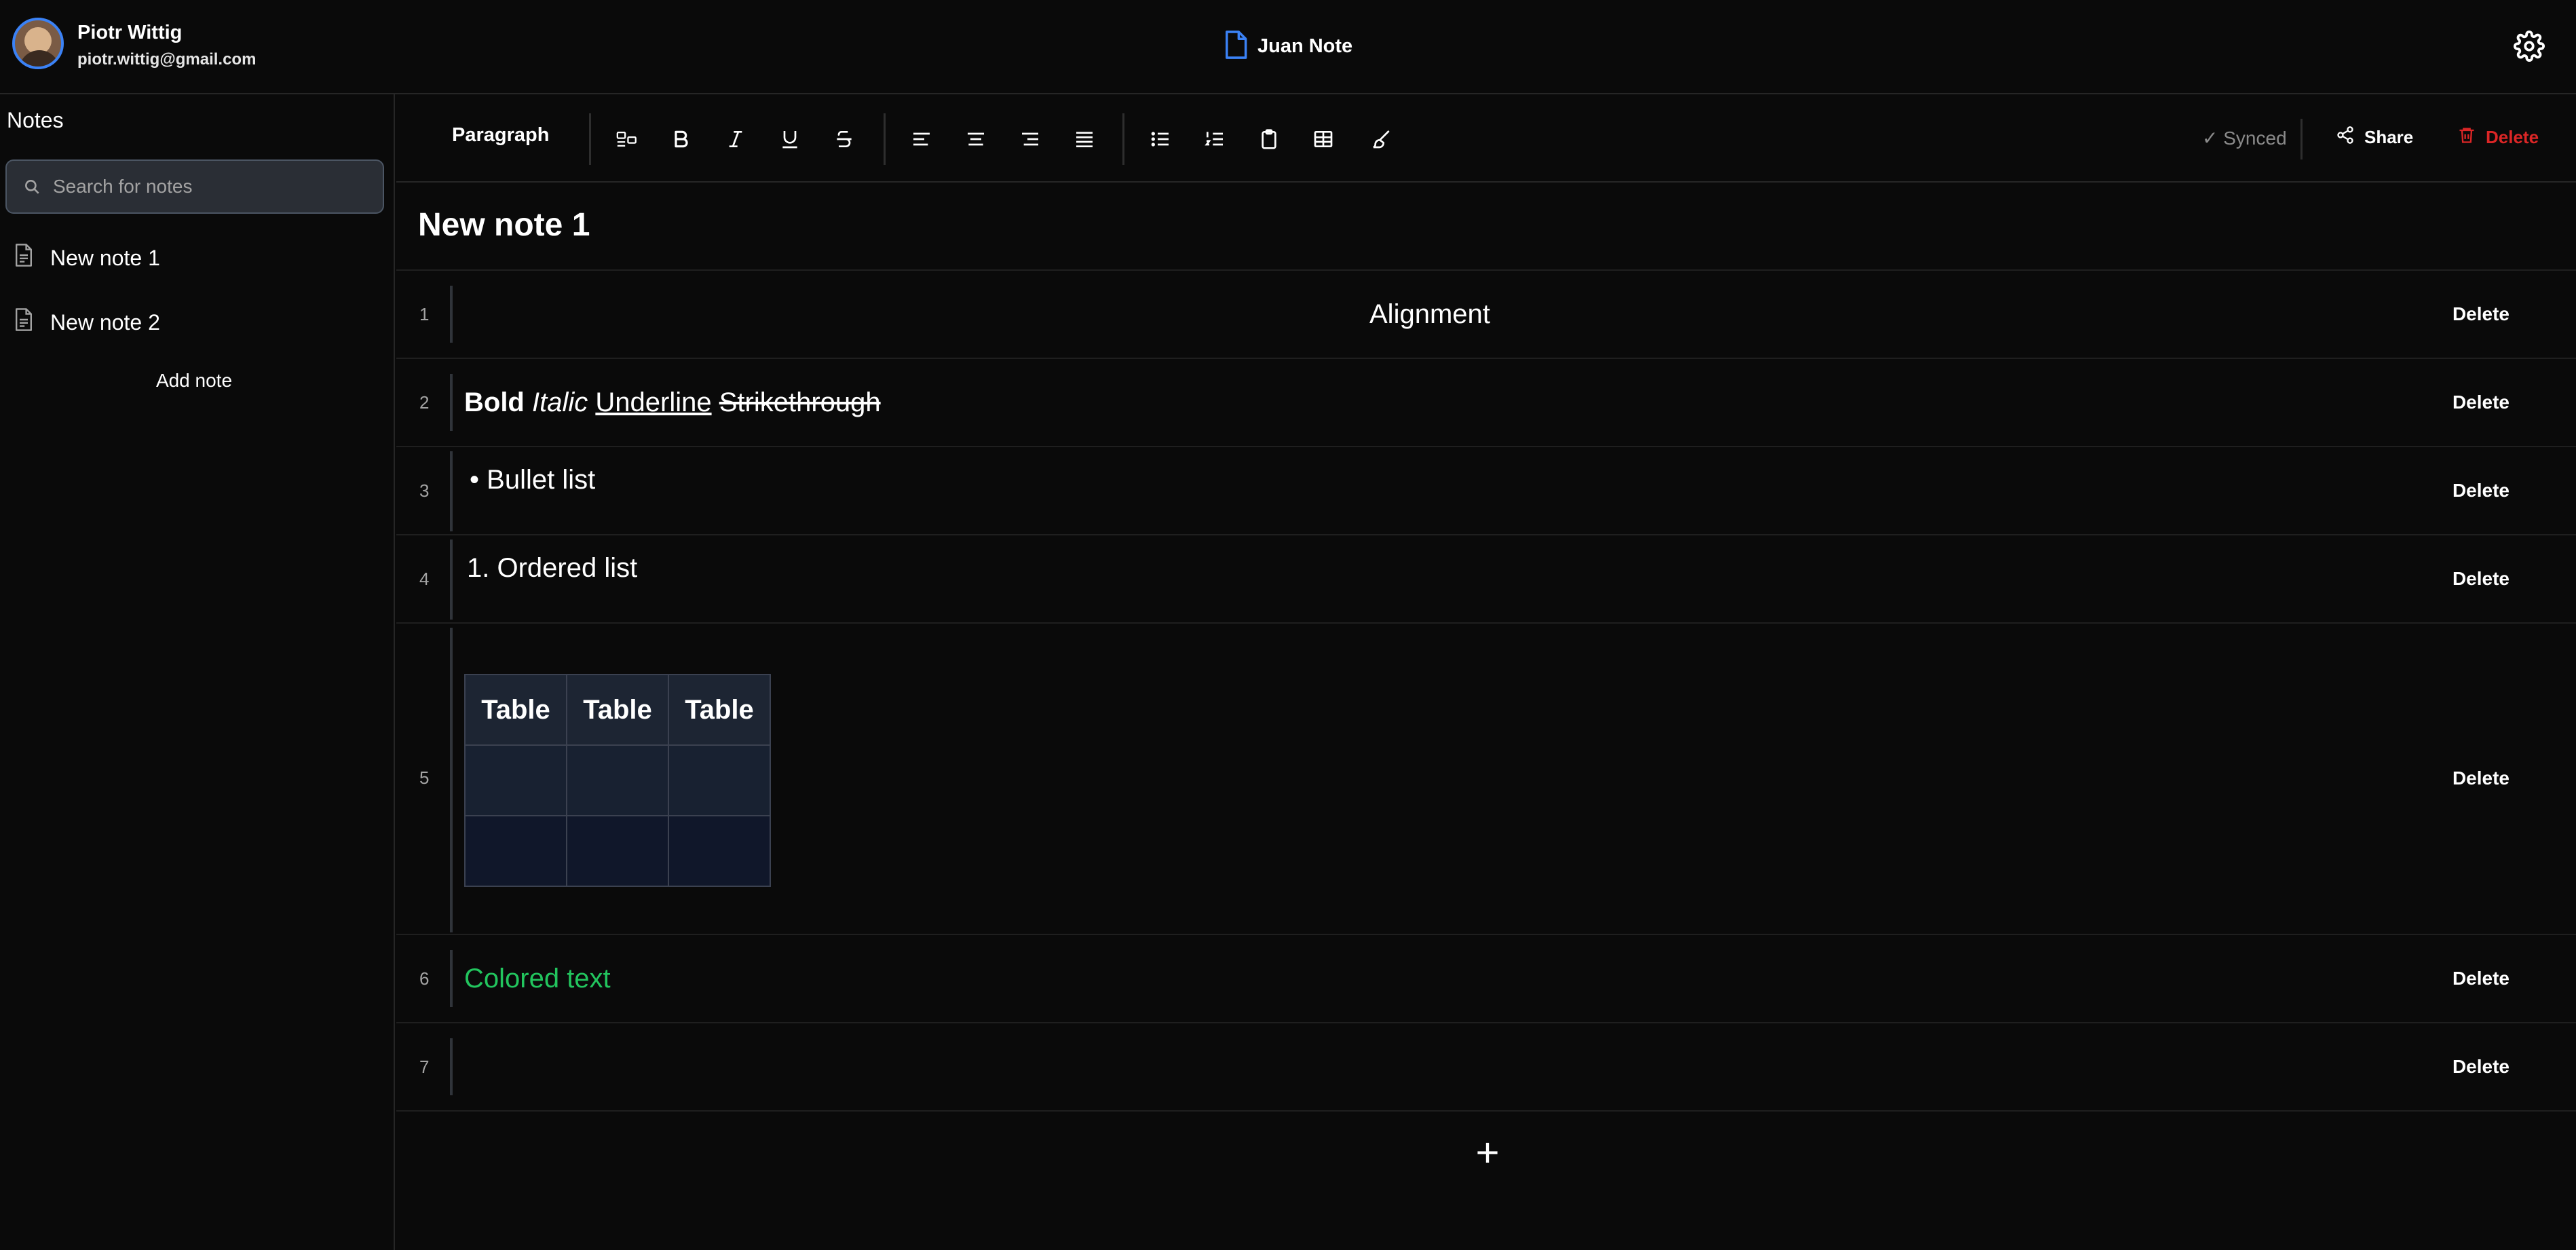 The width and height of the screenshot is (2576, 1250). What do you see at coordinates (541, 480) in the screenshot?
I see `bullet-text: Bullet list` at bounding box center [541, 480].